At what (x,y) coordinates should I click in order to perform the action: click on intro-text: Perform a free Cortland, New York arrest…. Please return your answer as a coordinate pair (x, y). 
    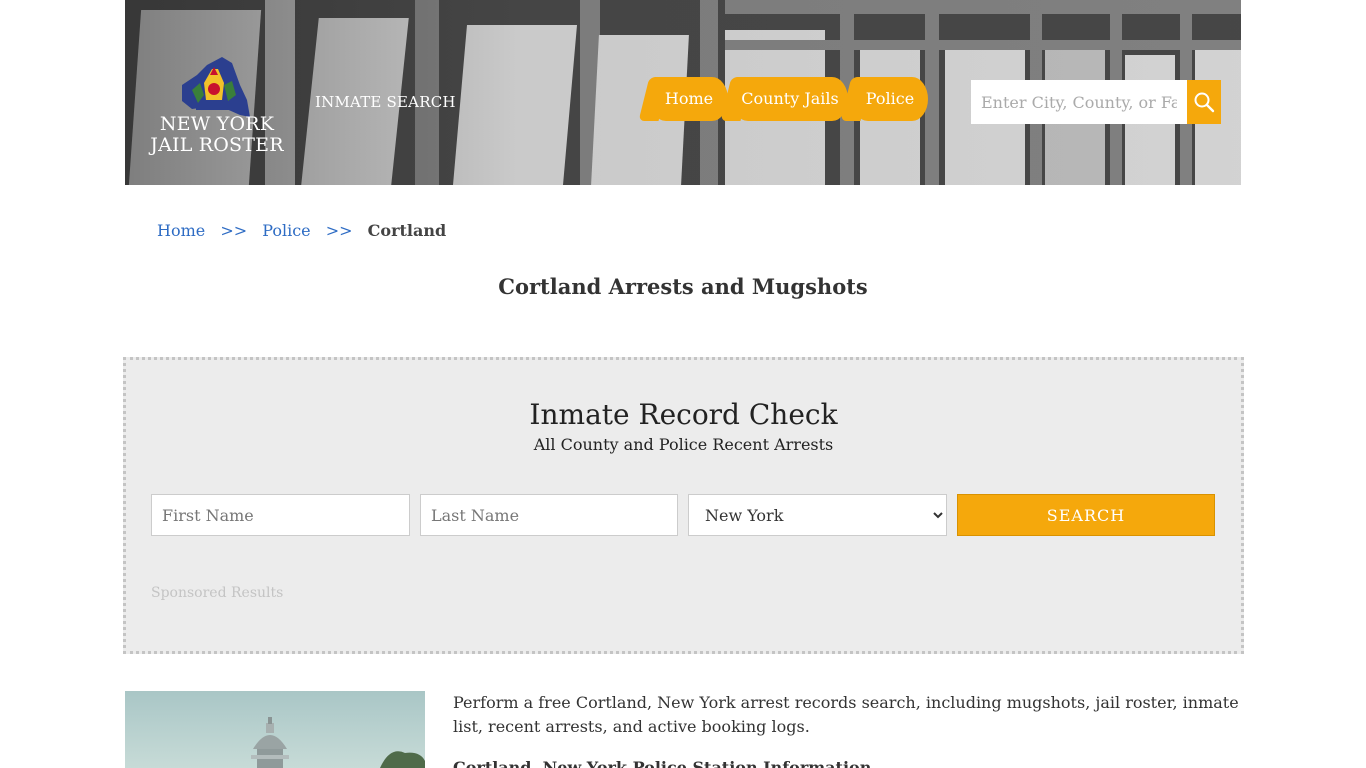
    Looking at the image, I should click on (846, 714).